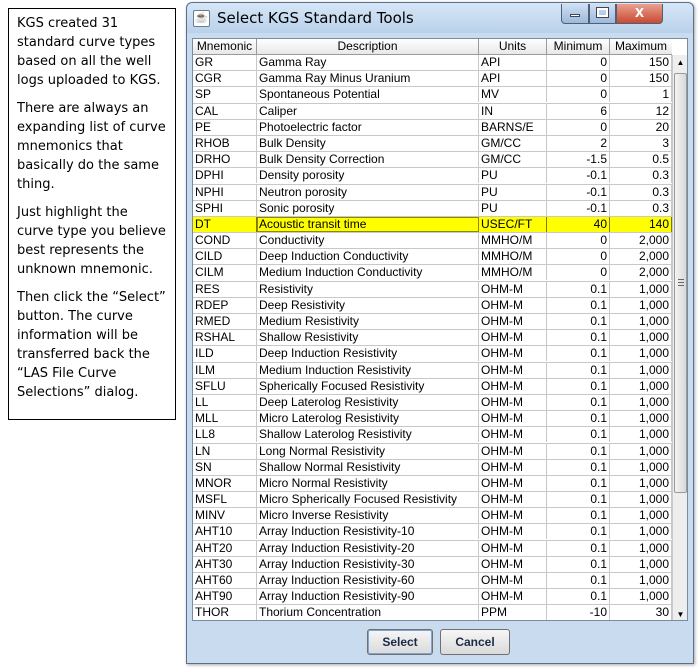 The image size is (700, 670). What do you see at coordinates (368, 564) in the screenshot?
I see `cell-description: Array Induction Resistivity-30` at bounding box center [368, 564].